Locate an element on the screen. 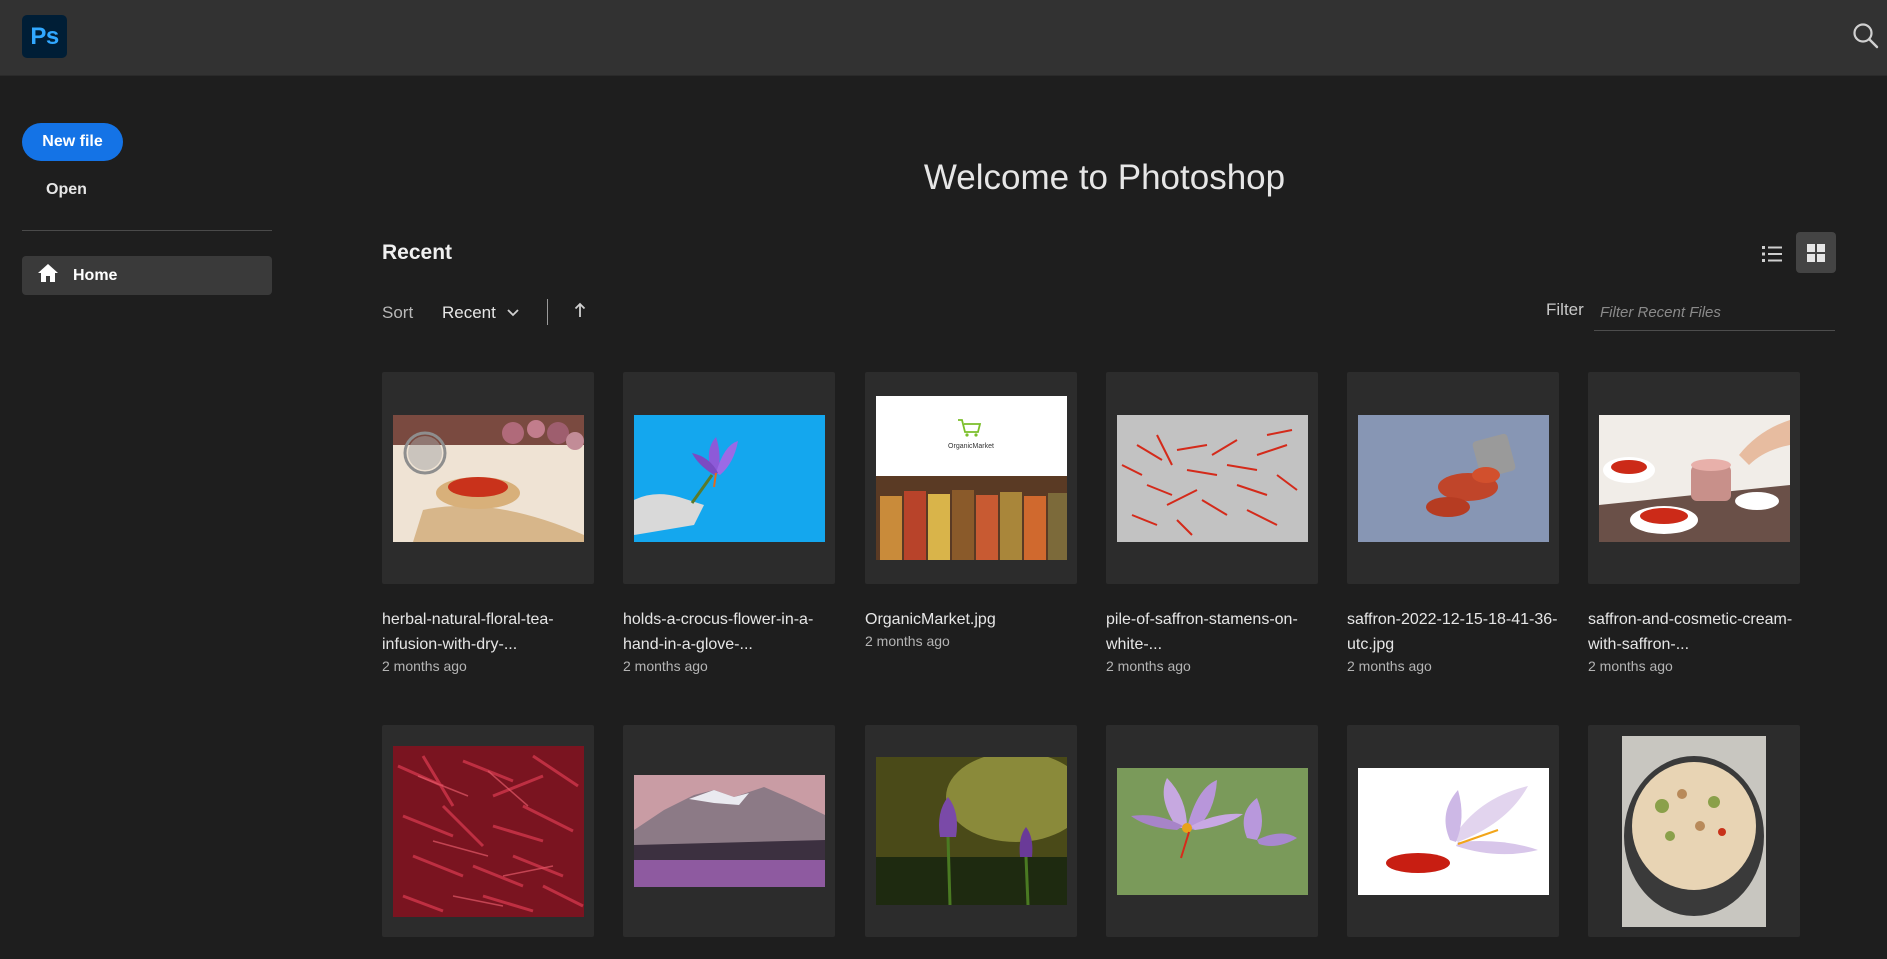 The image size is (1887, 959). sidebar-divider is located at coordinates (147, 230).